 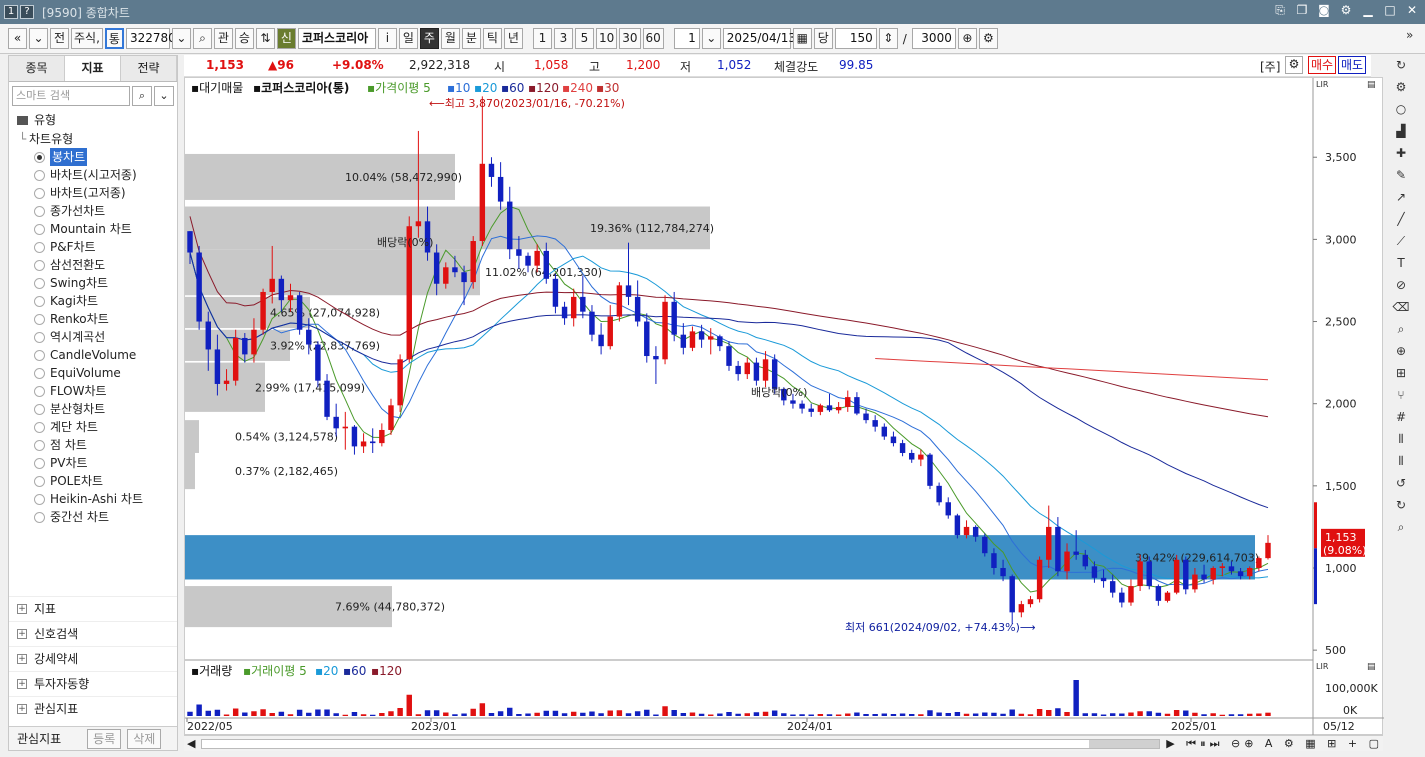 What do you see at coordinates (93, 139) in the screenshot?
I see `chart-type-header: └ 차트유형` at bounding box center [93, 139].